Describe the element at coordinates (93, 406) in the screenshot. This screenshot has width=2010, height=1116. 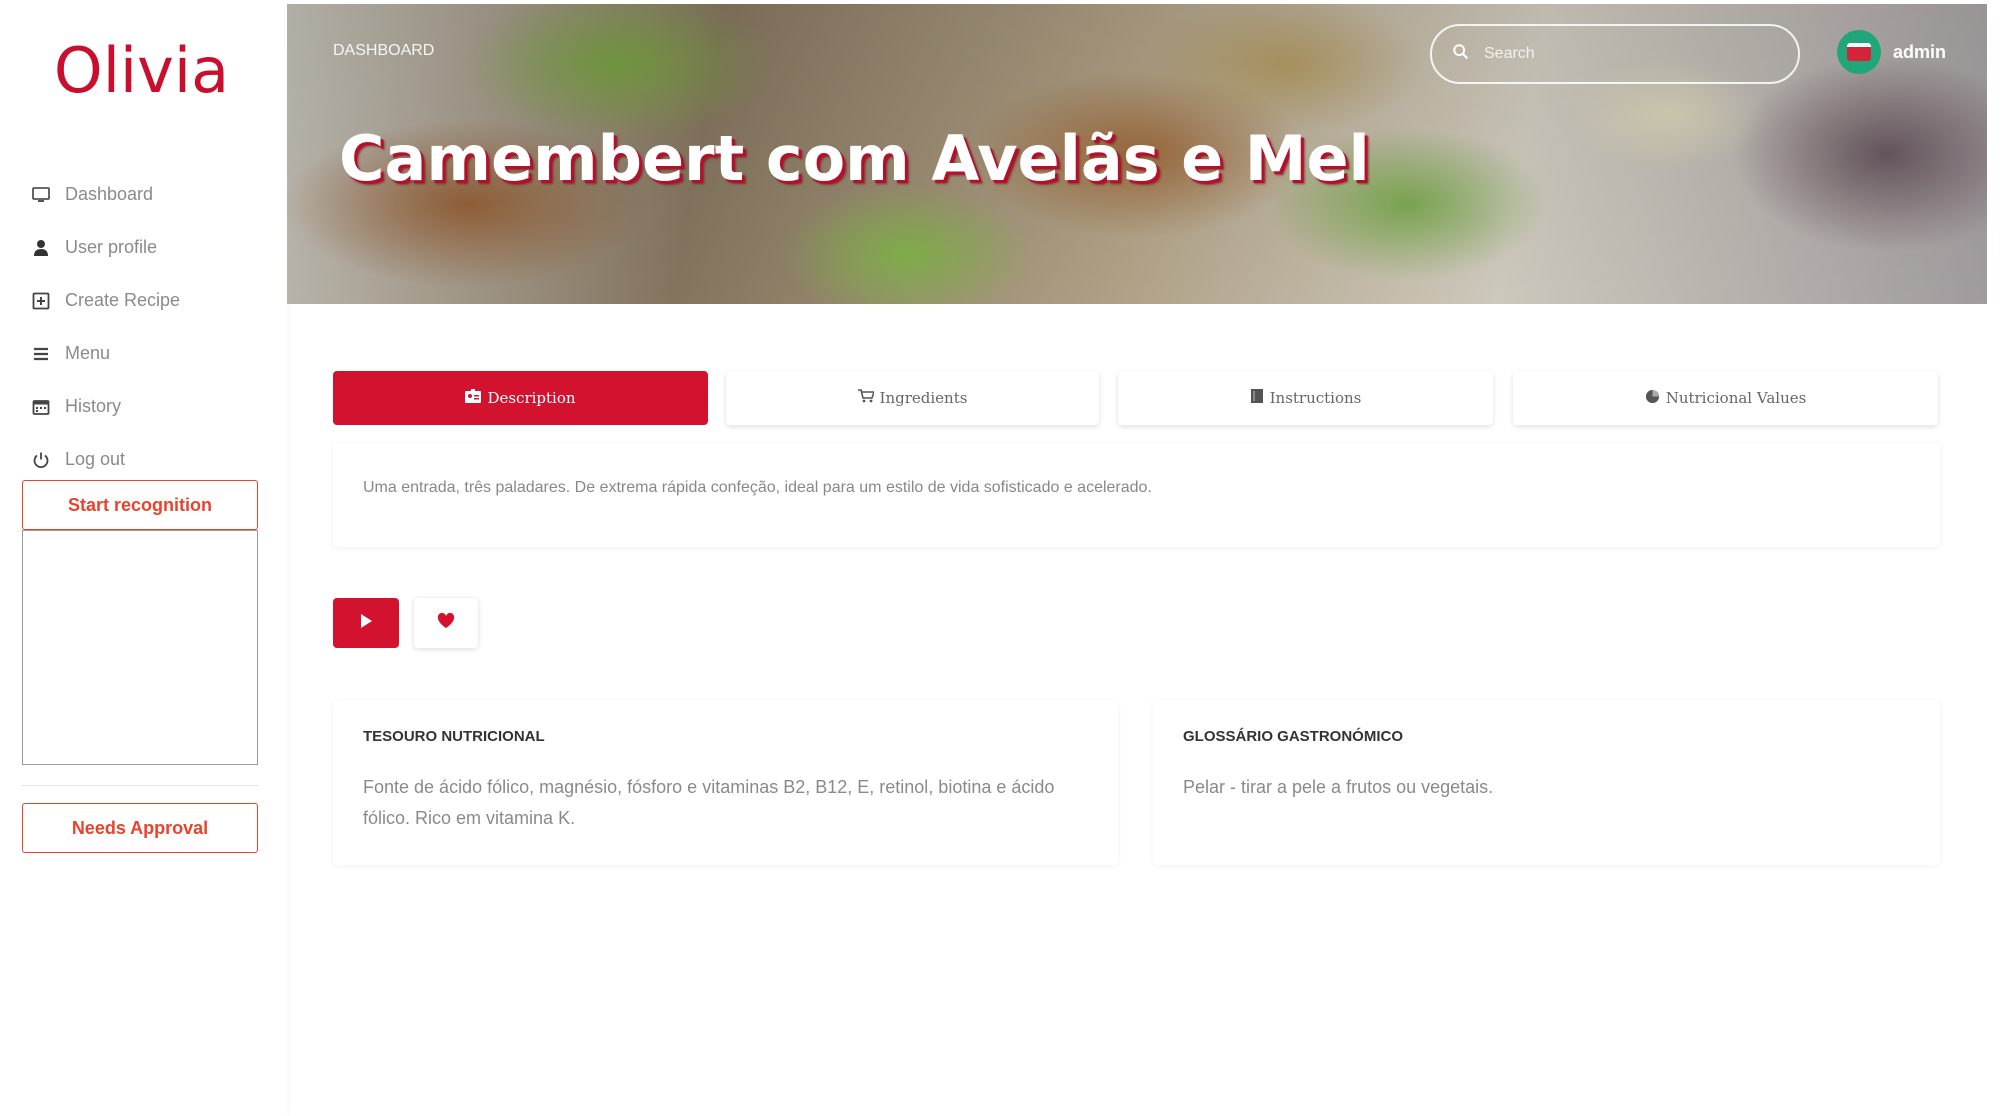
I see `sidebar-item-label: History` at that location.